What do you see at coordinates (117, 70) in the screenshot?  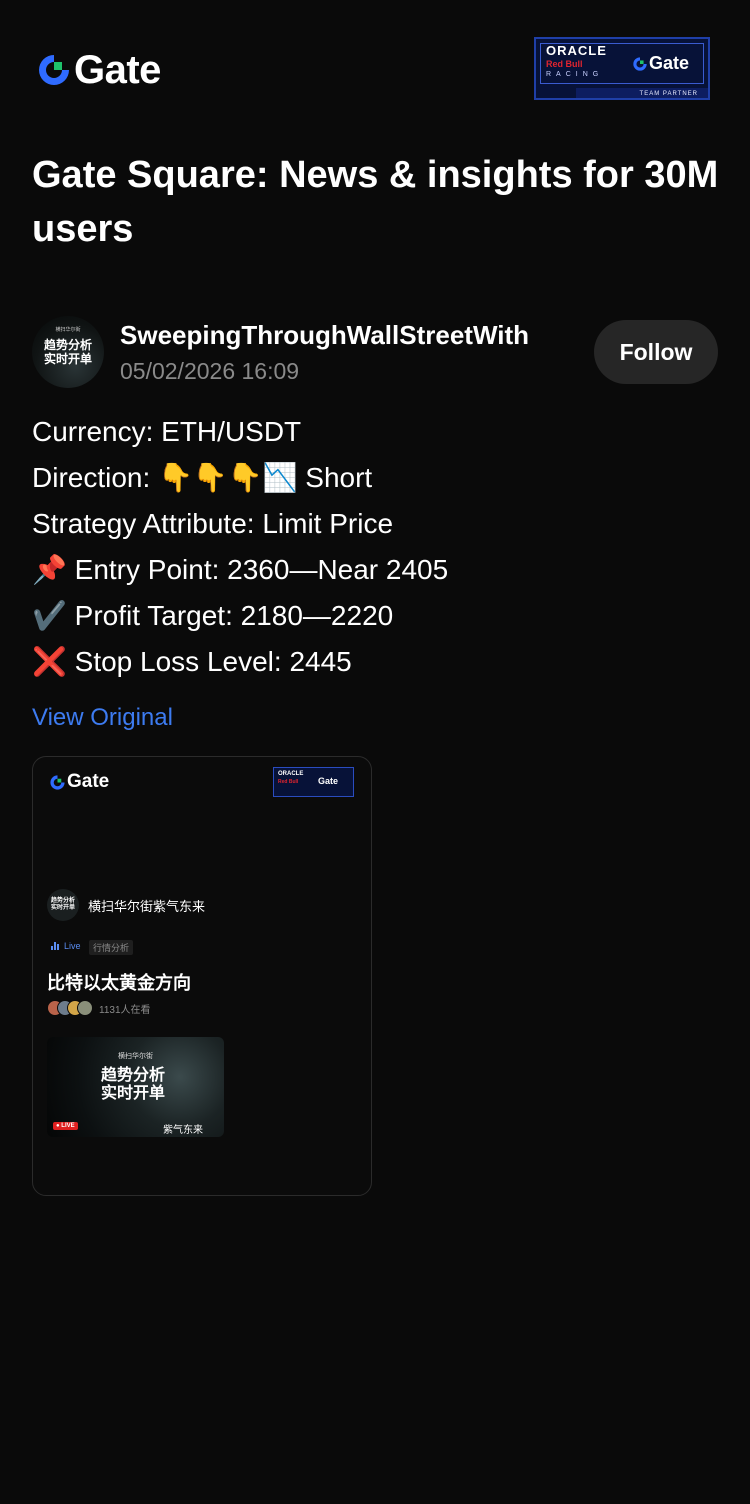 I see `gate-logo-text: Gate` at bounding box center [117, 70].